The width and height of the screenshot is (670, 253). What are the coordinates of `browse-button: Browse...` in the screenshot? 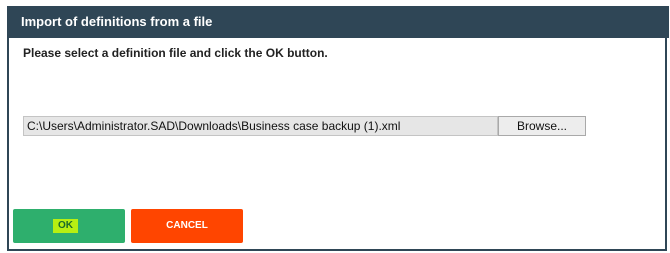 It's located at (542, 126).